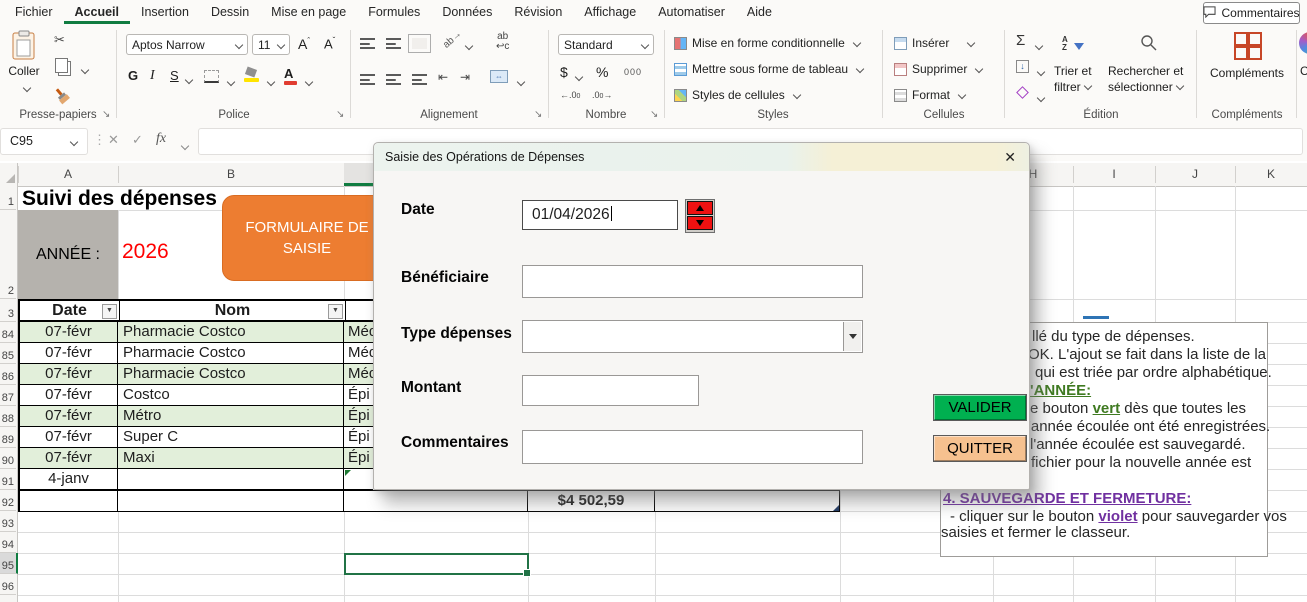 The height and width of the screenshot is (602, 1307). What do you see at coordinates (393, 81) in the screenshot?
I see `align-center-icon` at bounding box center [393, 81].